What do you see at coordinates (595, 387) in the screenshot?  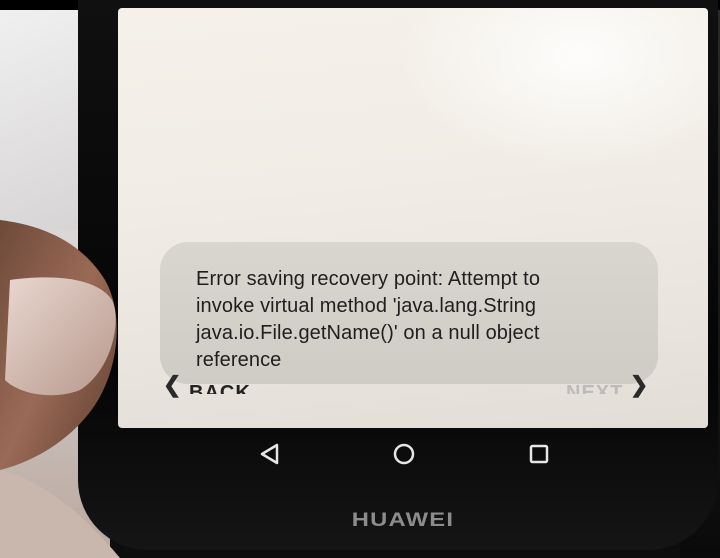 I see `next-label: NEXT` at bounding box center [595, 387].